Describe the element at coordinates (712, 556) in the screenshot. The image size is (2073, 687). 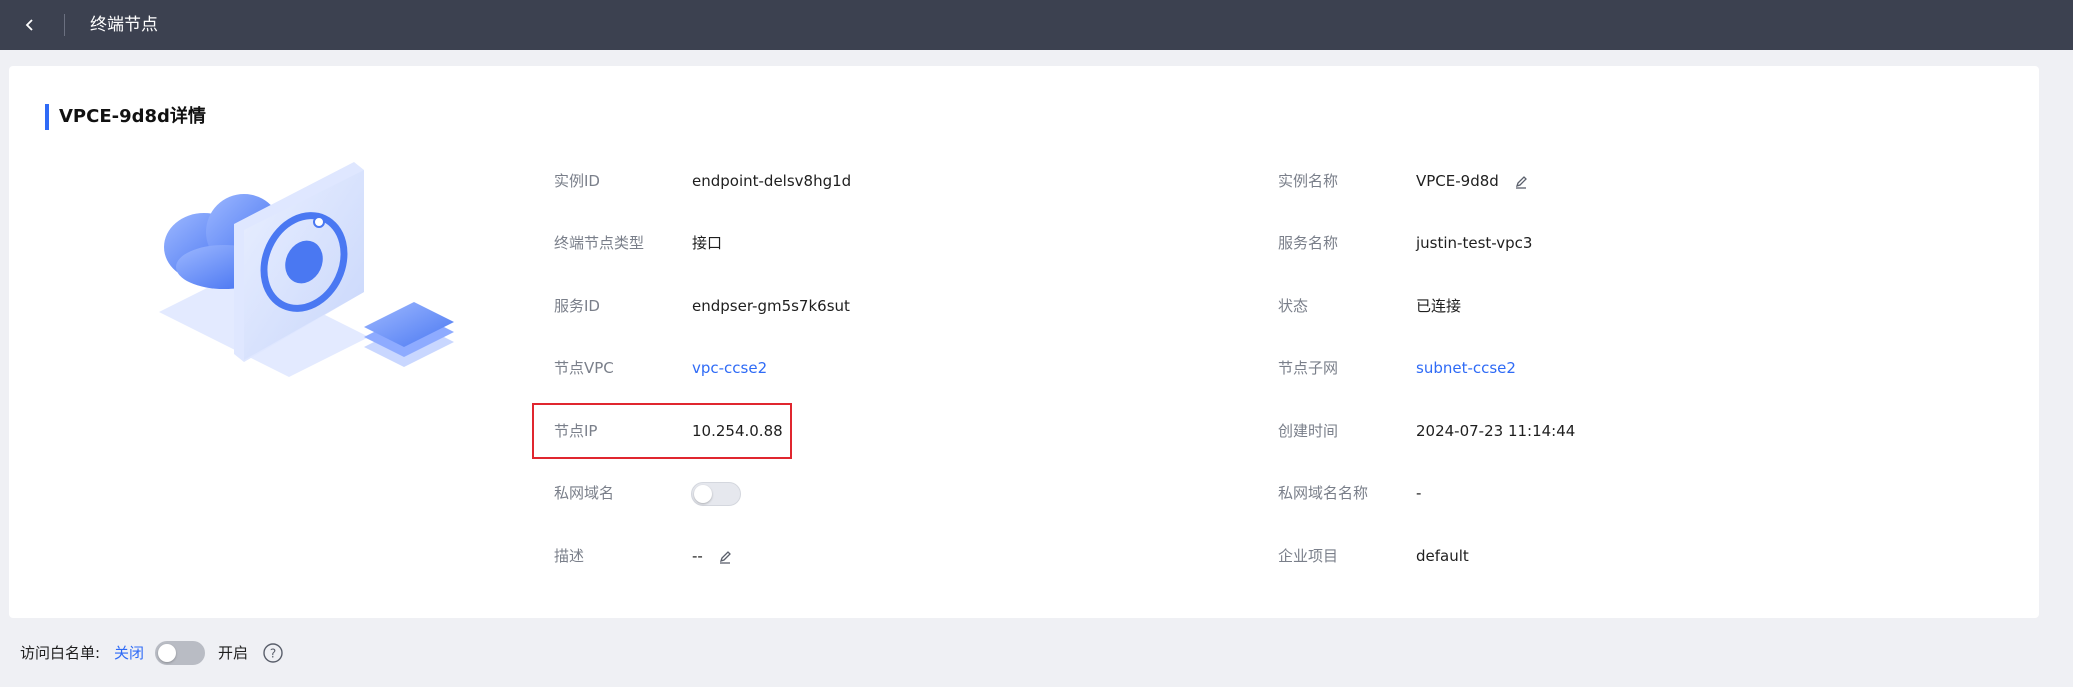
I see `field-value-description-row: --` at that location.